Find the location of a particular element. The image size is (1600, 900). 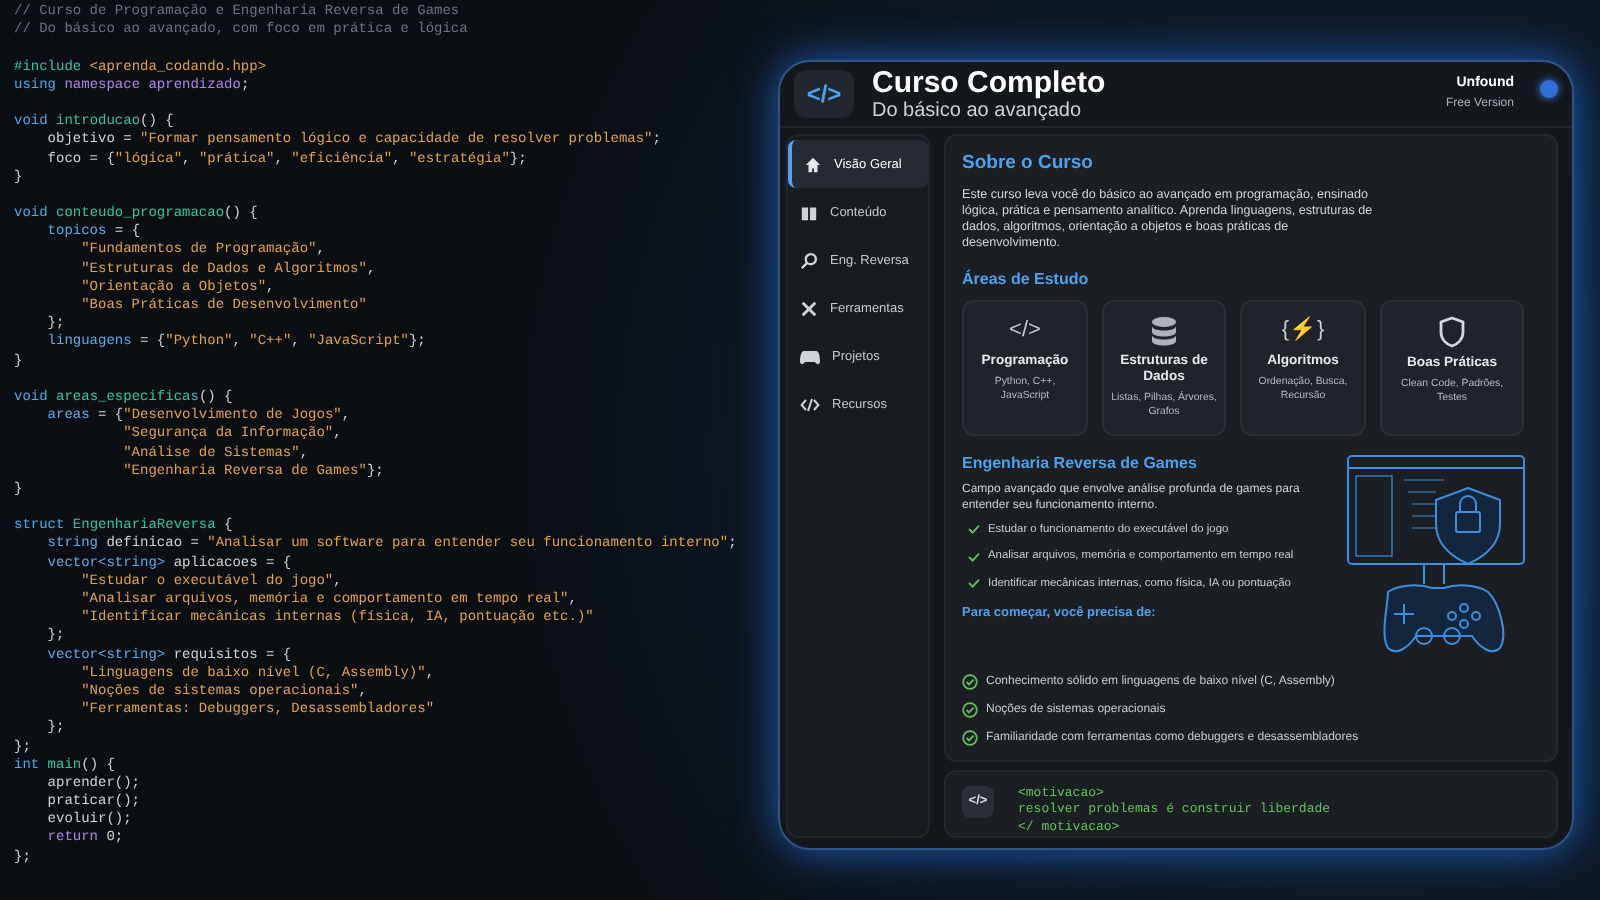

symbol-icon: </> is located at coordinates (1025, 330).